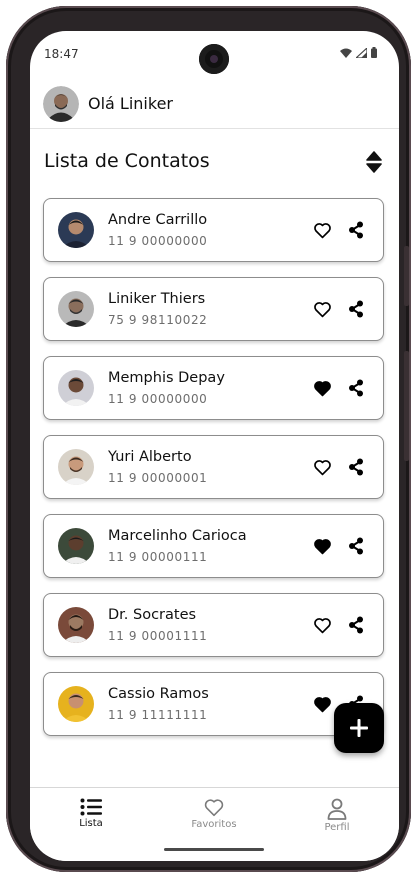 This screenshot has width=417, height=873. I want to click on contact-name: Cassio Ramos, so click(158, 694).